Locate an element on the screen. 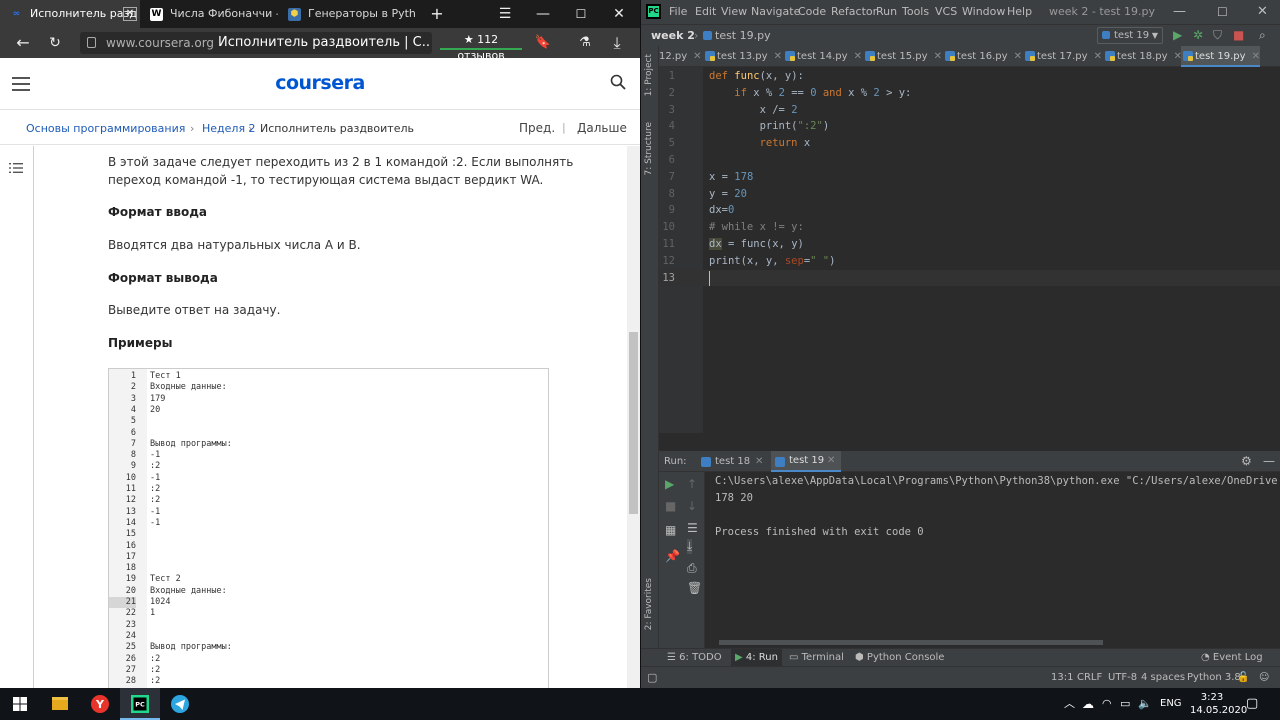 This screenshot has width=1280, height=720. scrollbar-thumb is located at coordinates (633, 423).